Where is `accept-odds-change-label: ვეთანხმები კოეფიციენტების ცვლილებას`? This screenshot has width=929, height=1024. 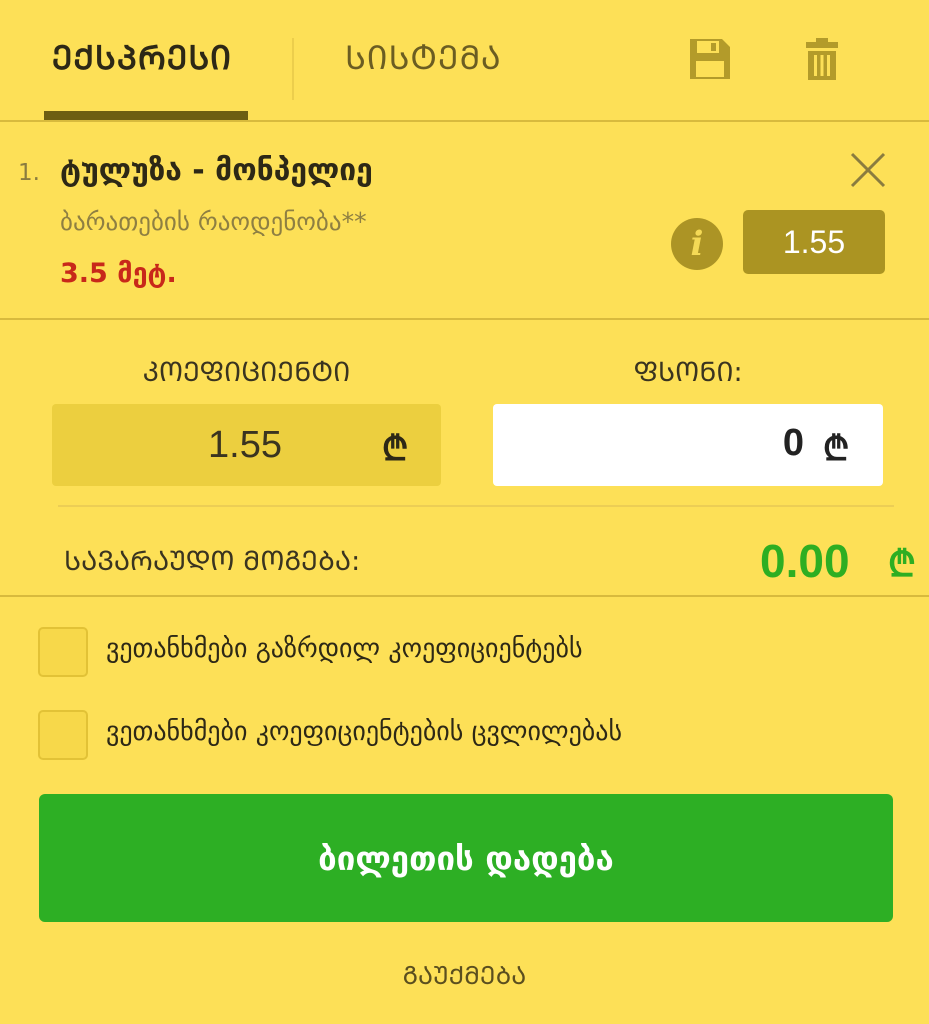 accept-odds-change-label: ვეთანხმები კოეფიციენტების ცვლილებას is located at coordinates (364, 732).